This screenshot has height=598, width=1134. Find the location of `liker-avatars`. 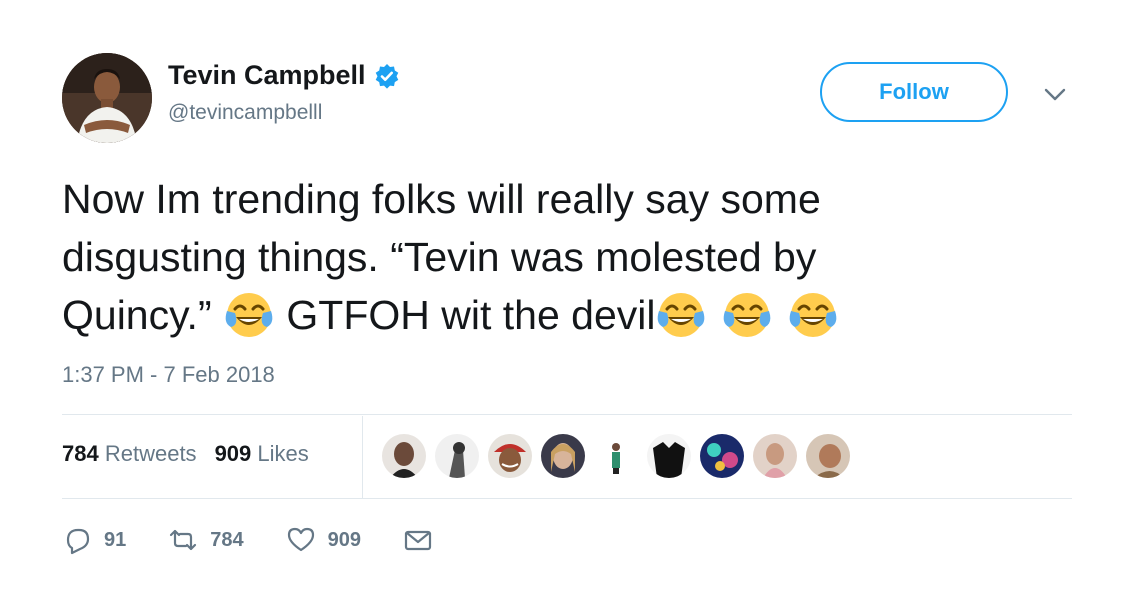

liker-avatars is located at coordinates (616, 456).